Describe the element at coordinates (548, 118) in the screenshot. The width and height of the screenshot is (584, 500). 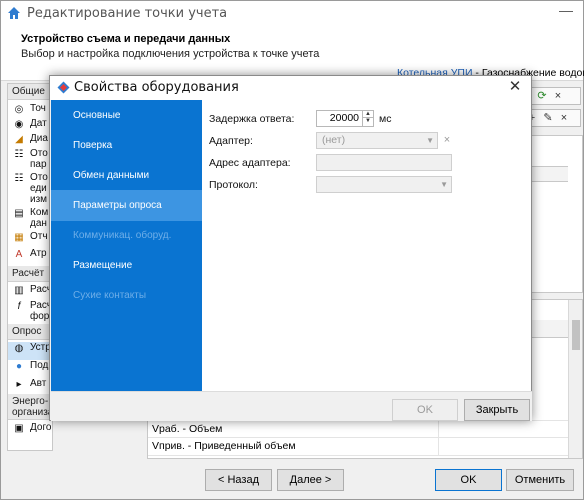
I see `edit-icon: ✎` at that location.